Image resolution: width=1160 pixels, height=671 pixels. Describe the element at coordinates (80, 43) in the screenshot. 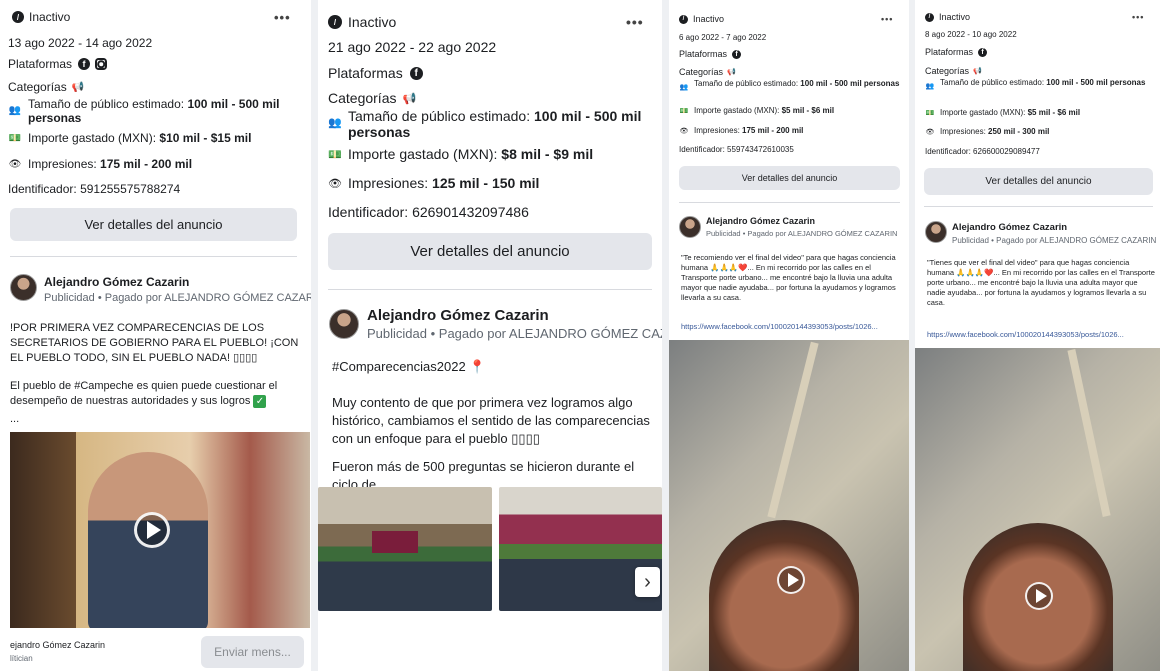

I see `date-range: 13 ago 2022 - 14 ago 2022` at that location.